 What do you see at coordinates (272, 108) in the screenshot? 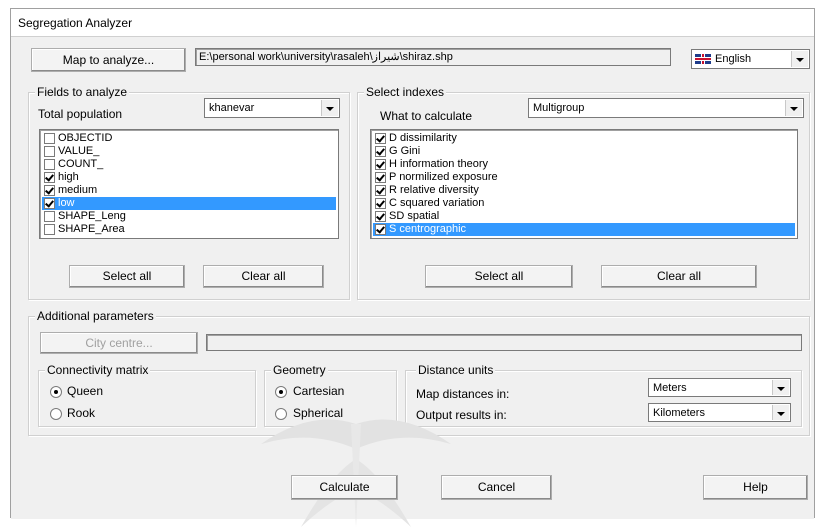
I see `total-population-select: khanevar` at bounding box center [272, 108].